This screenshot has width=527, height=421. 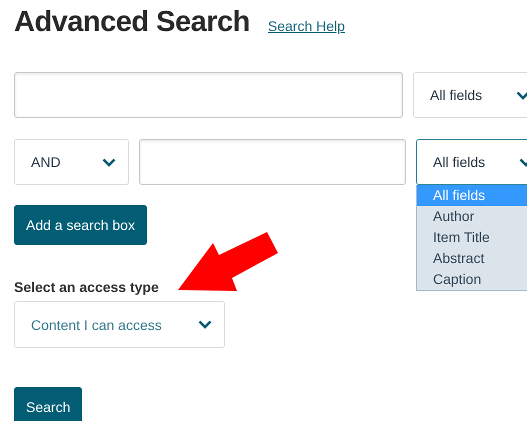 What do you see at coordinates (71, 162) in the screenshot?
I see `operator-select: AND` at bounding box center [71, 162].